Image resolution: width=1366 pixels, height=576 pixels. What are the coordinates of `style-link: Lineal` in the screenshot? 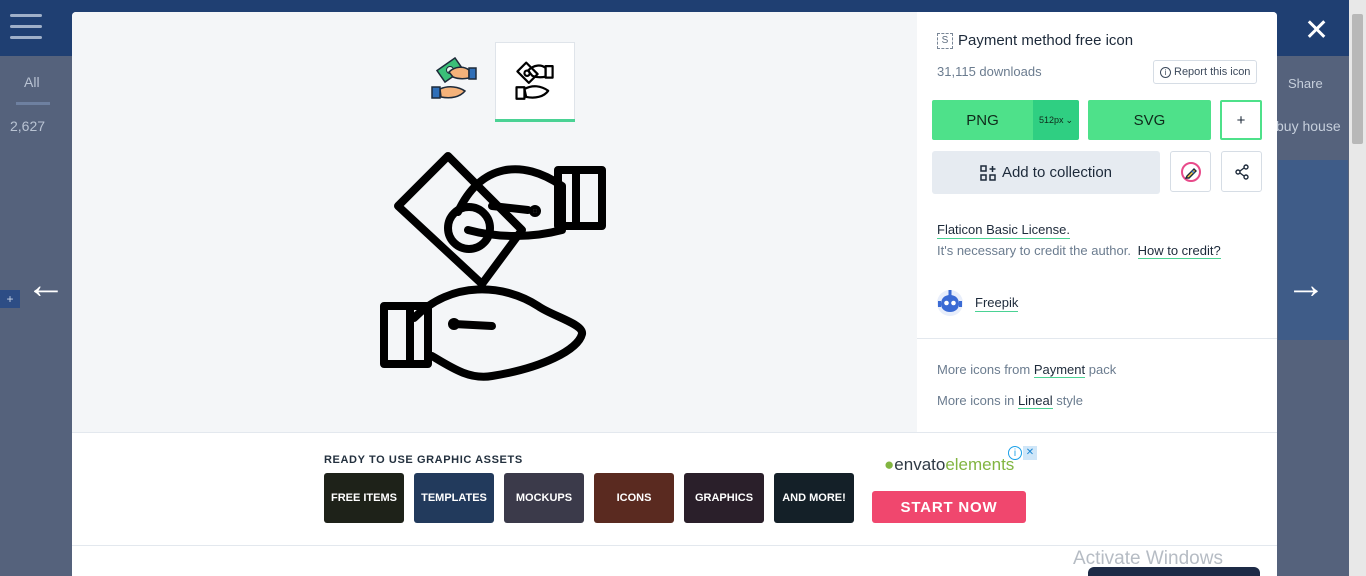 It's located at (1035, 401).